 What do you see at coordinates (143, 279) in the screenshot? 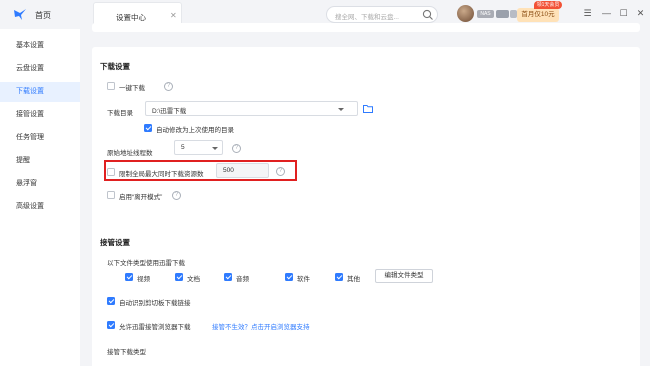
I see `type-video-label: 视频` at bounding box center [143, 279].